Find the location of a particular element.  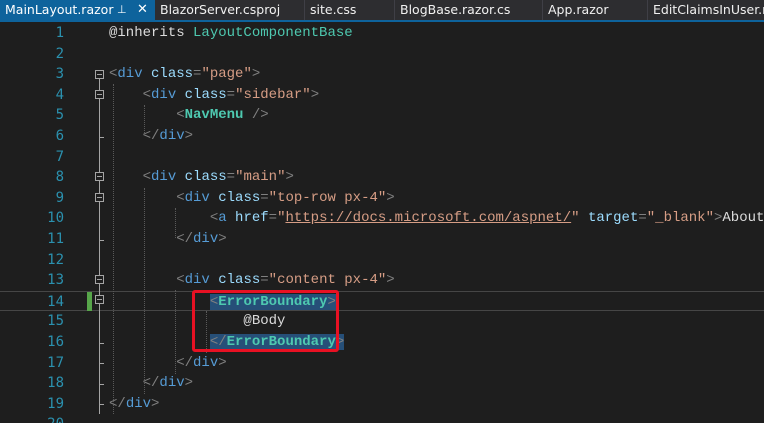

tab-editclaimsinuser-razor: EditClaimsInUser.razor is located at coordinates (706, 10).